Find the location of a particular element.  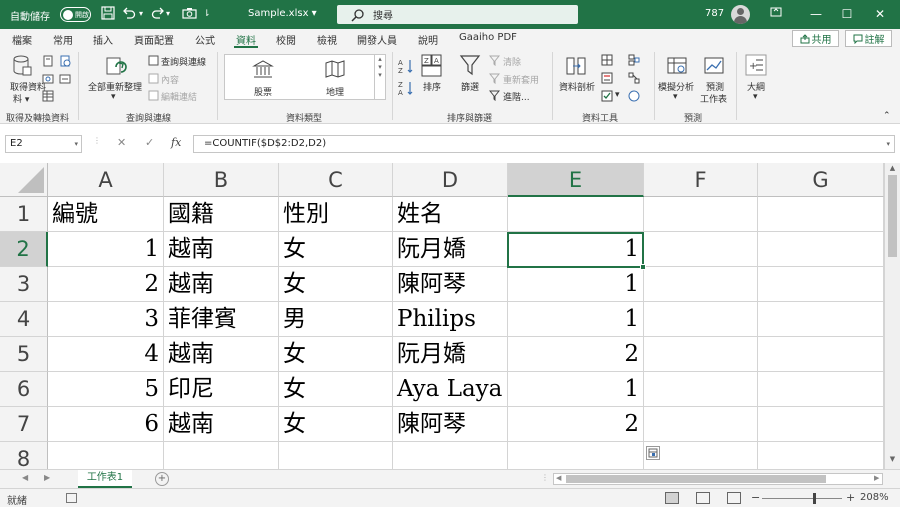

cell-d4: Philips is located at coordinates (450, 319).